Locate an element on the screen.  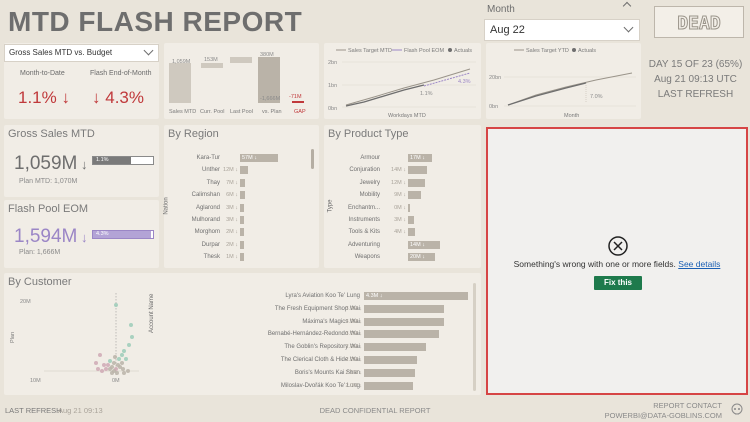
bar-value-label: 3.3M ↓ is located at coordinates (353, 308).